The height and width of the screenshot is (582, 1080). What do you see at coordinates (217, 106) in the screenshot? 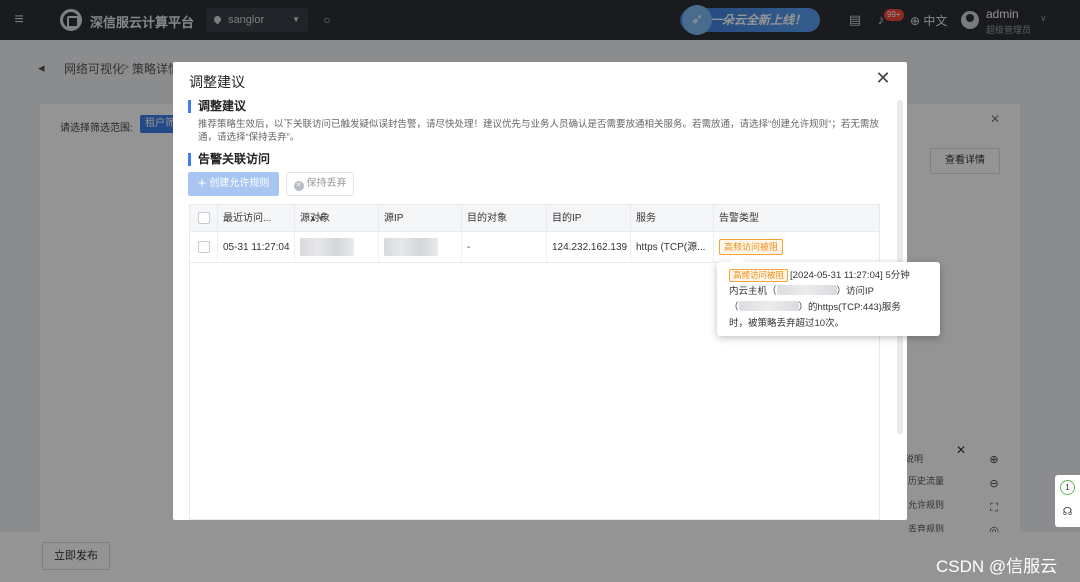
I see `section-title-advice: 调整建议` at bounding box center [217, 106].